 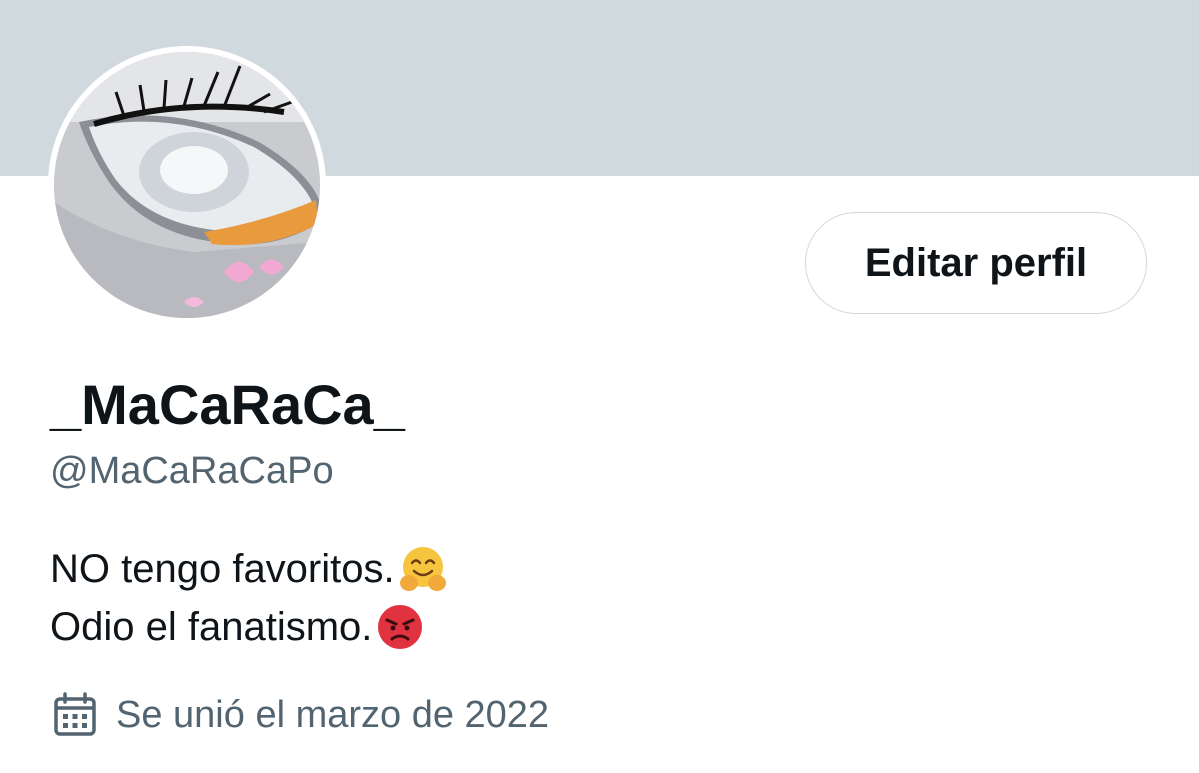 What do you see at coordinates (976, 263) in the screenshot?
I see `edit-profile-button: Editar perfil` at bounding box center [976, 263].